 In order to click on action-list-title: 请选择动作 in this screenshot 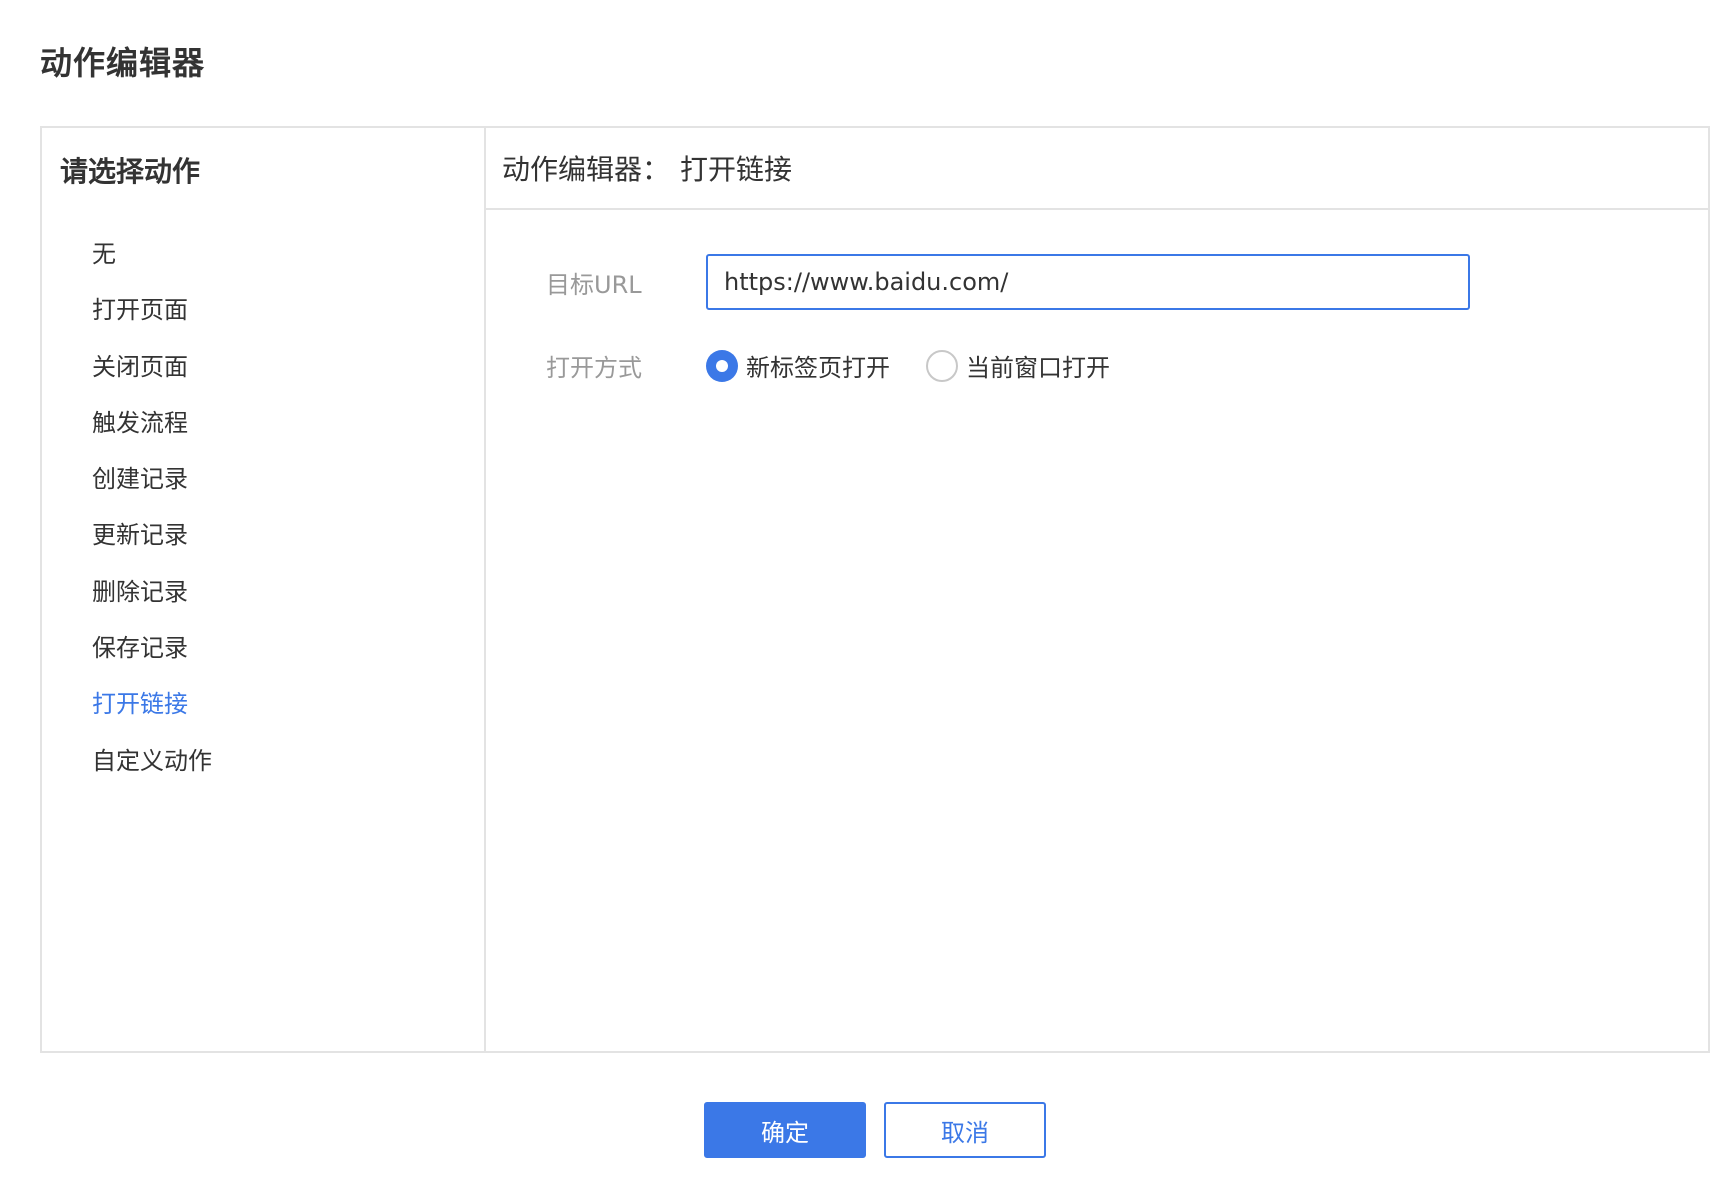, I will do `click(130, 171)`.